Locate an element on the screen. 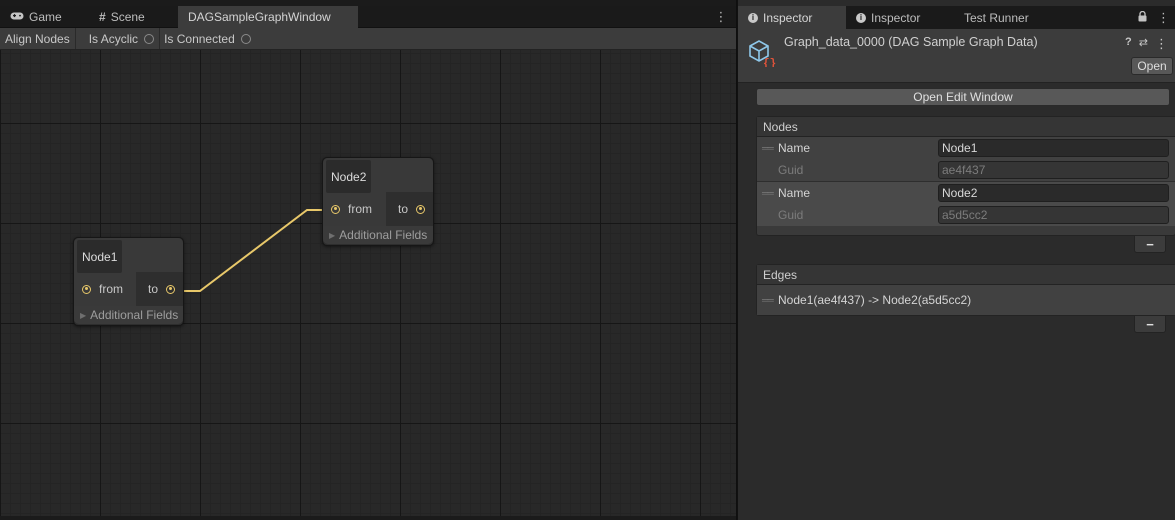 This screenshot has width=1175, height=520. header-icons: ? ⇄ ⋮ is located at coordinates (1146, 44).